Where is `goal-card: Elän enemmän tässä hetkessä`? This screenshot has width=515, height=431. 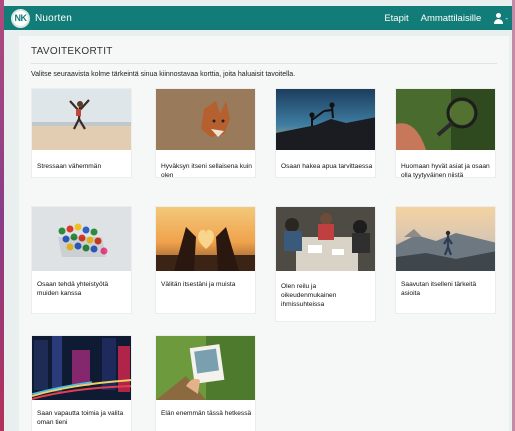
goal-card: Elän enemmän tässä hetkessä is located at coordinates (205, 383).